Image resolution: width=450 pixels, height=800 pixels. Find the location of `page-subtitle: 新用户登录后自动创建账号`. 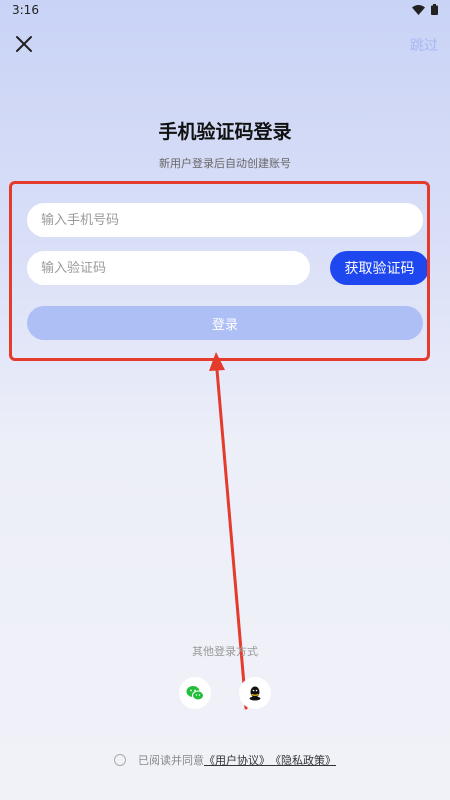

page-subtitle: 新用户登录后自动创建账号 is located at coordinates (225, 163).